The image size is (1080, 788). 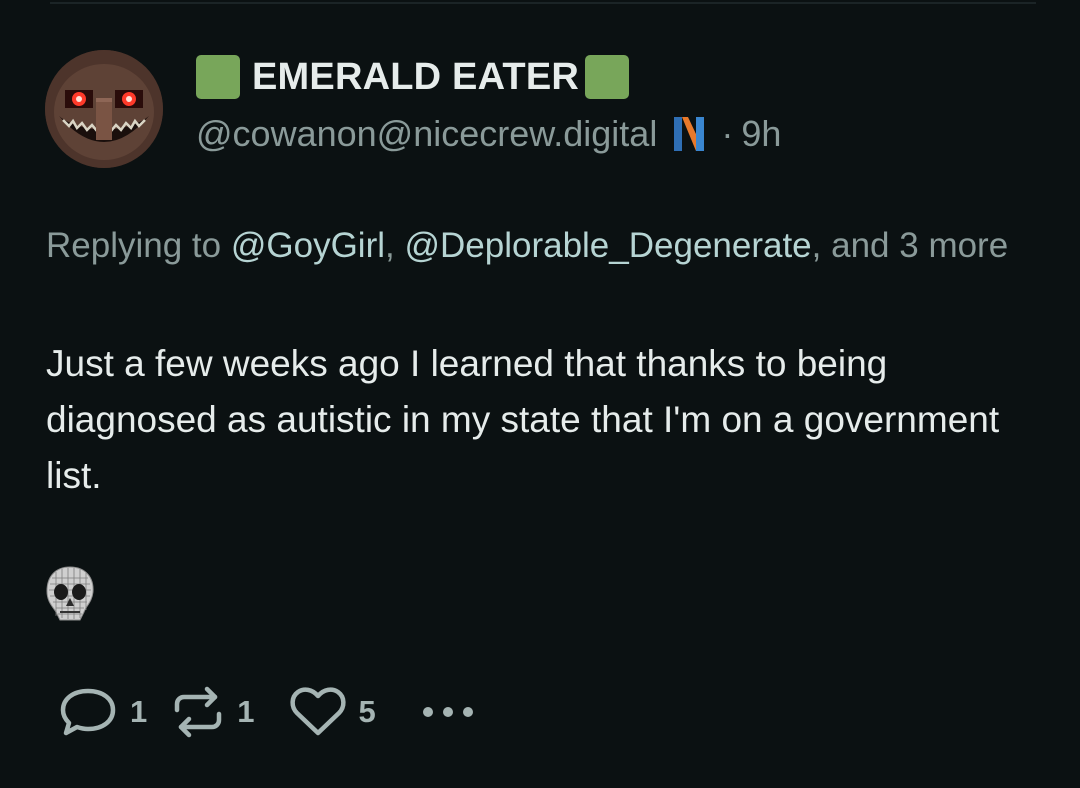 What do you see at coordinates (426, 134) in the screenshot?
I see `user-handle: @cowanon@nicecrew.digital` at bounding box center [426, 134].